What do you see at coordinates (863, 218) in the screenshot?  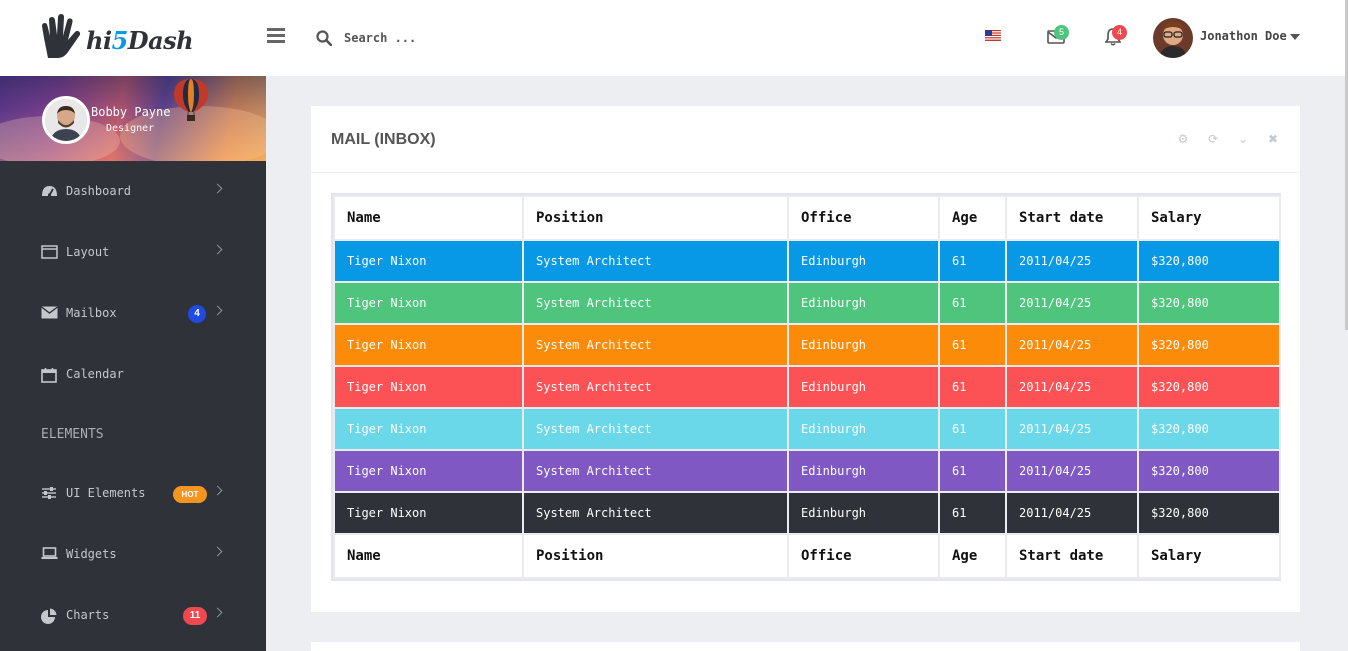 I see `column-header-office: Office` at bounding box center [863, 218].